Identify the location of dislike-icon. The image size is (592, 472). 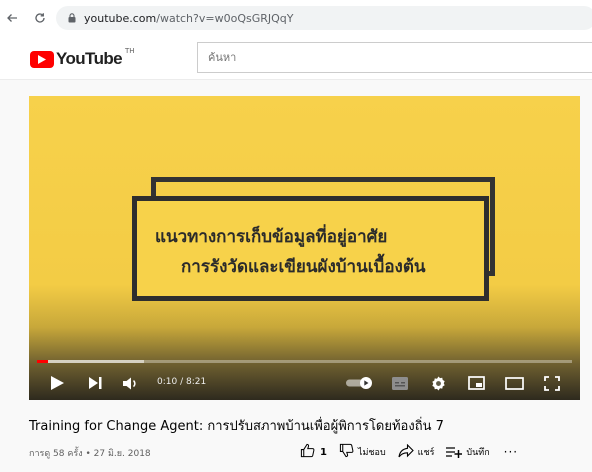
(346, 452).